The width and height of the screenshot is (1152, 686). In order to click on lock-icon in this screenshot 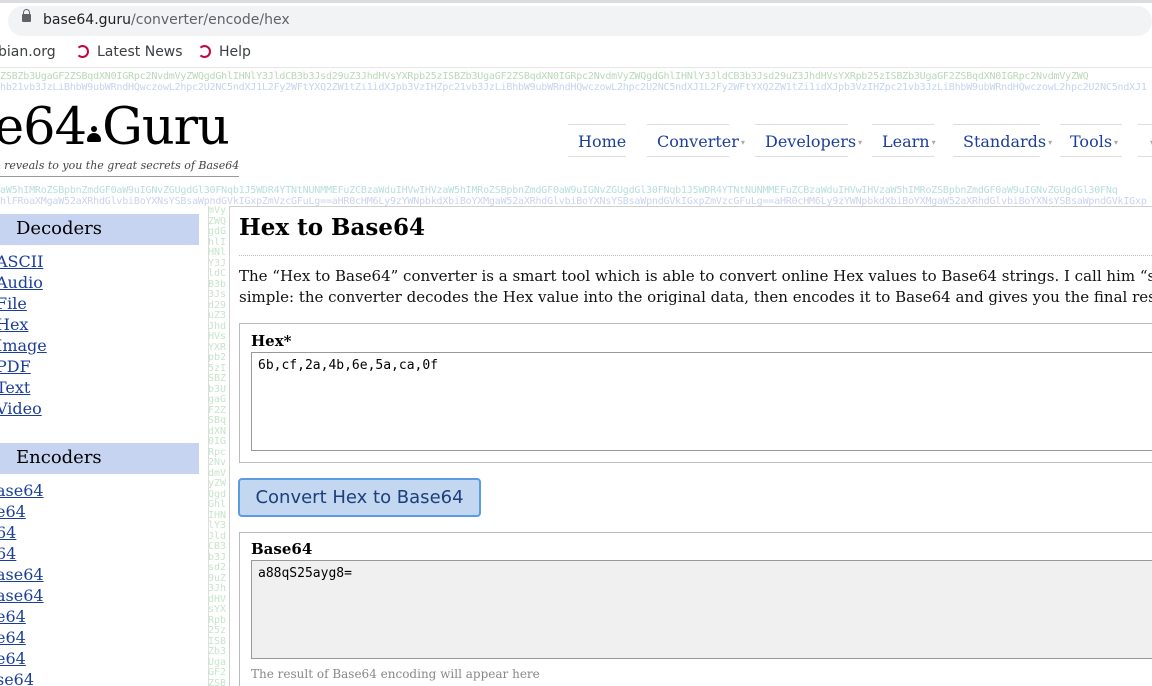, I will do `click(26, 15)`.